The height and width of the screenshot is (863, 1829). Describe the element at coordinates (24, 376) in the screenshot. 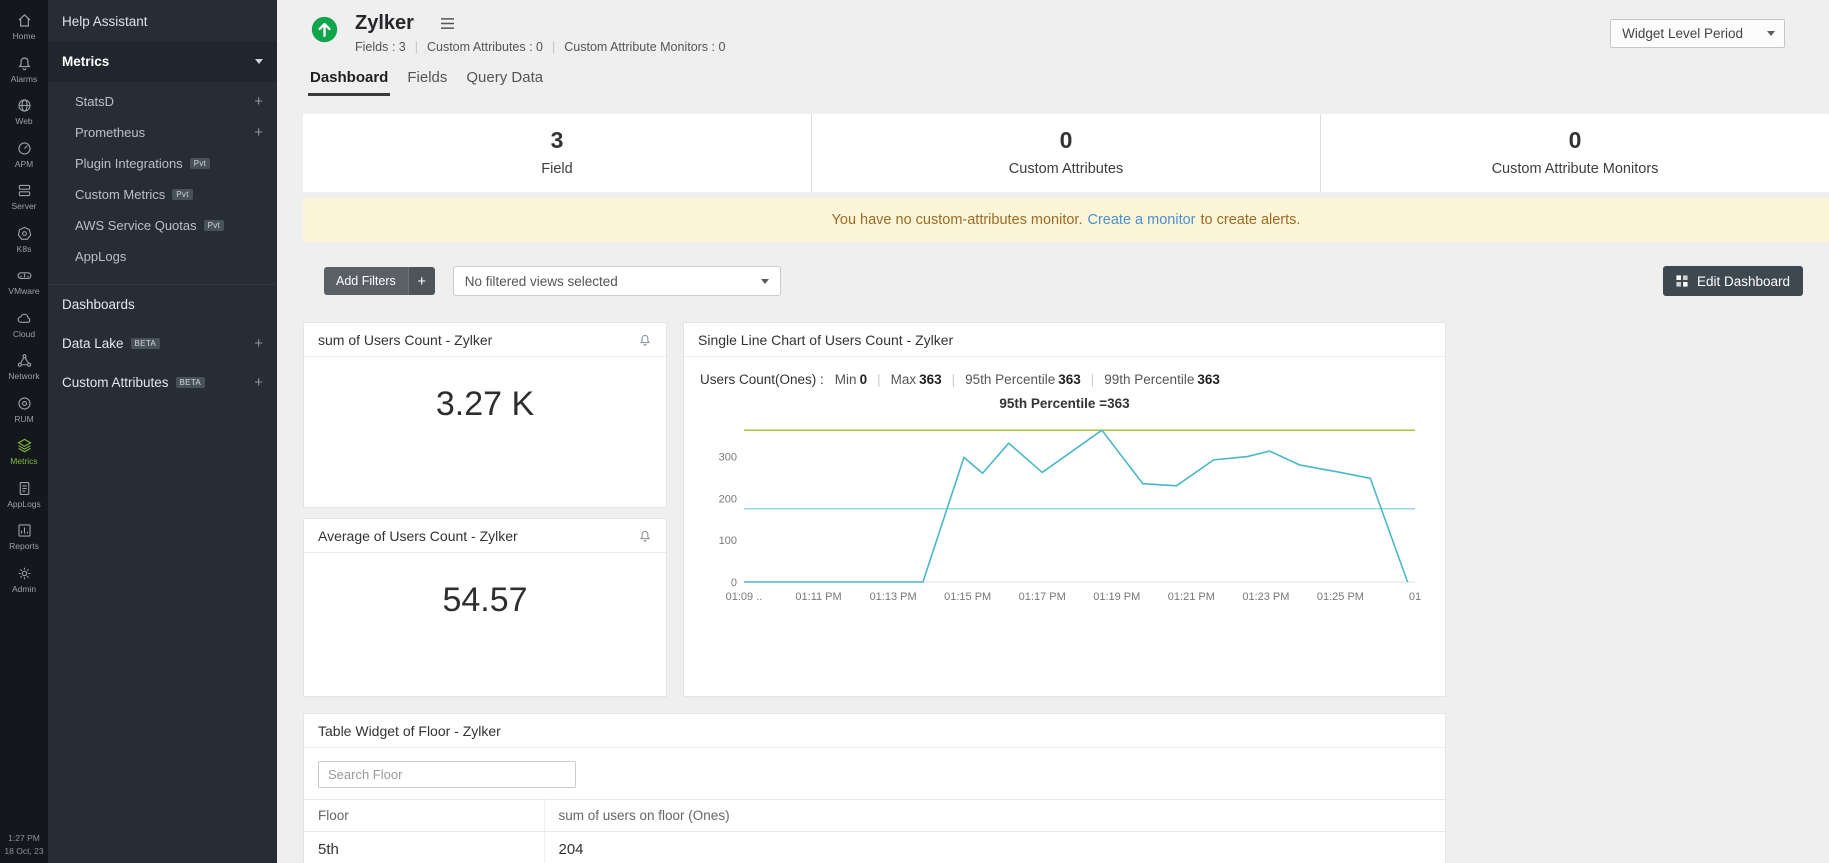

I see `rail-item-label: Network` at that location.